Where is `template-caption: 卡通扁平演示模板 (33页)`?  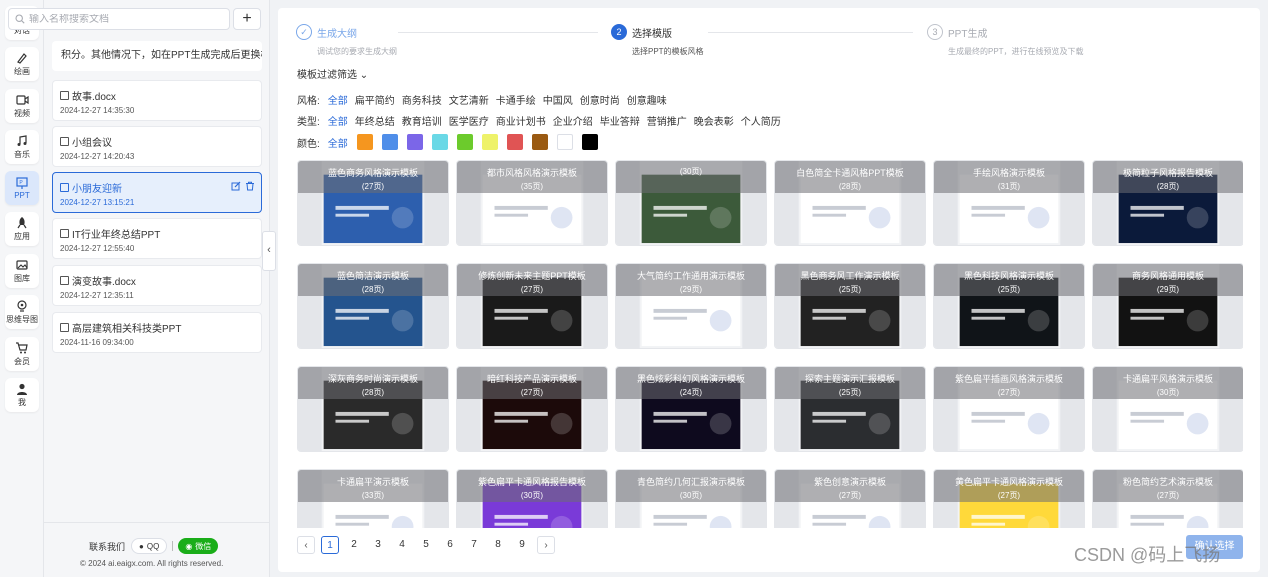 template-caption: 卡通扁平演示模板 (33页) is located at coordinates (373, 486).